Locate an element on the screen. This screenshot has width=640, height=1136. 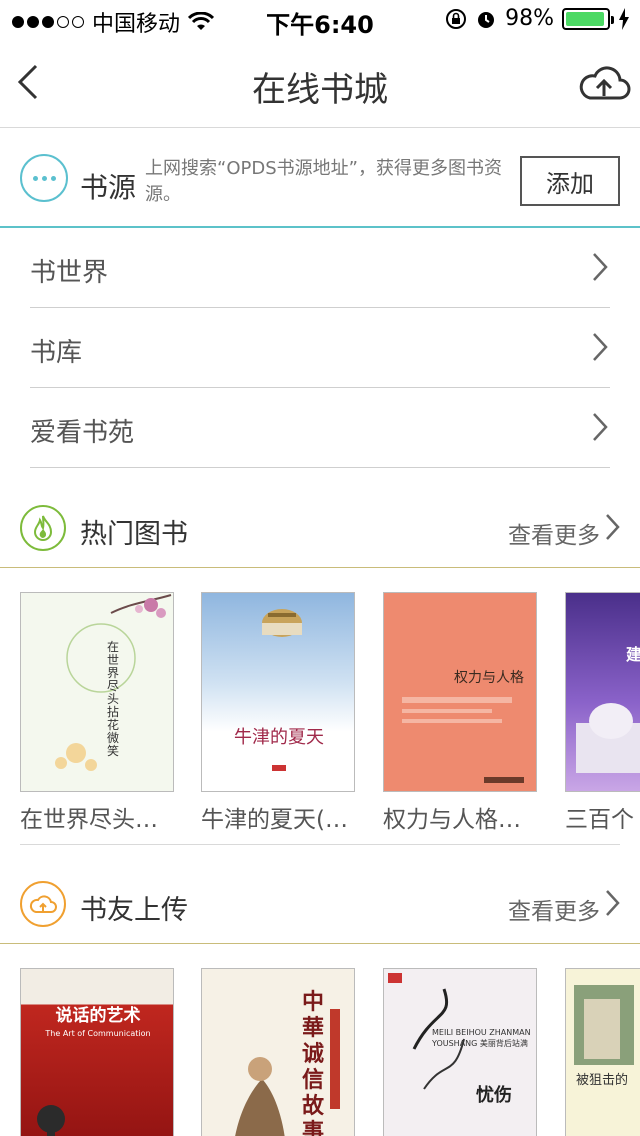
status-right: 98% is located at coordinates (537, 18).